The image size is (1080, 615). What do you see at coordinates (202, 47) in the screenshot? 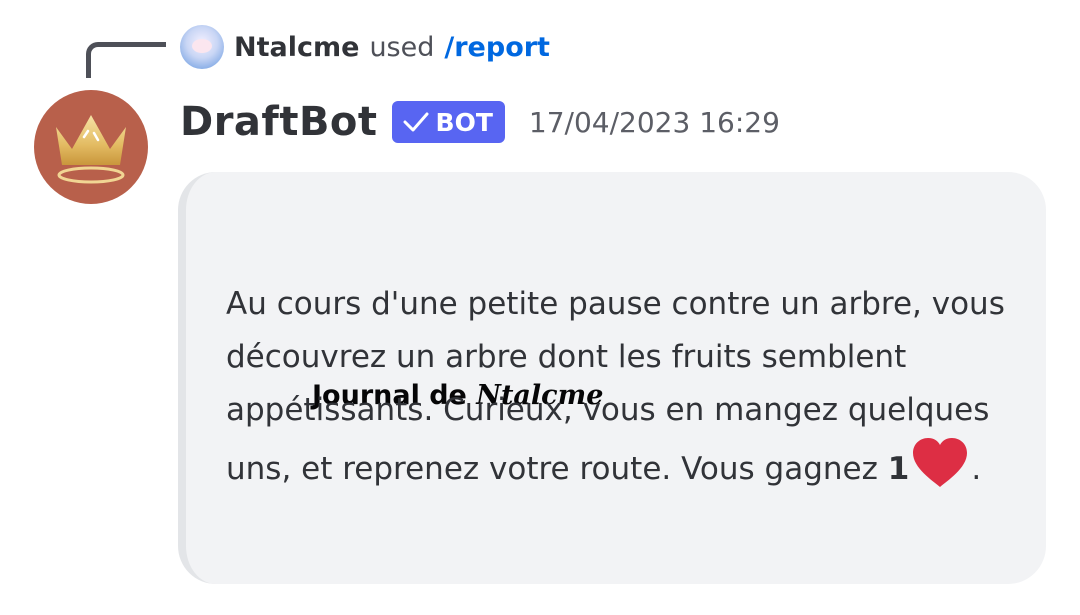
I see `replied-user-avatar` at bounding box center [202, 47].